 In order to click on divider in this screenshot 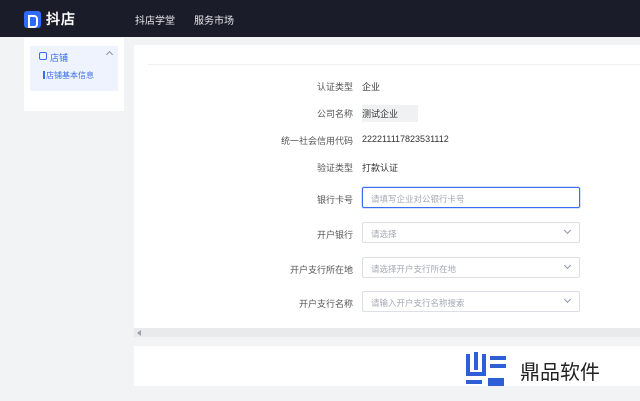, I will do `click(394, 64)`.